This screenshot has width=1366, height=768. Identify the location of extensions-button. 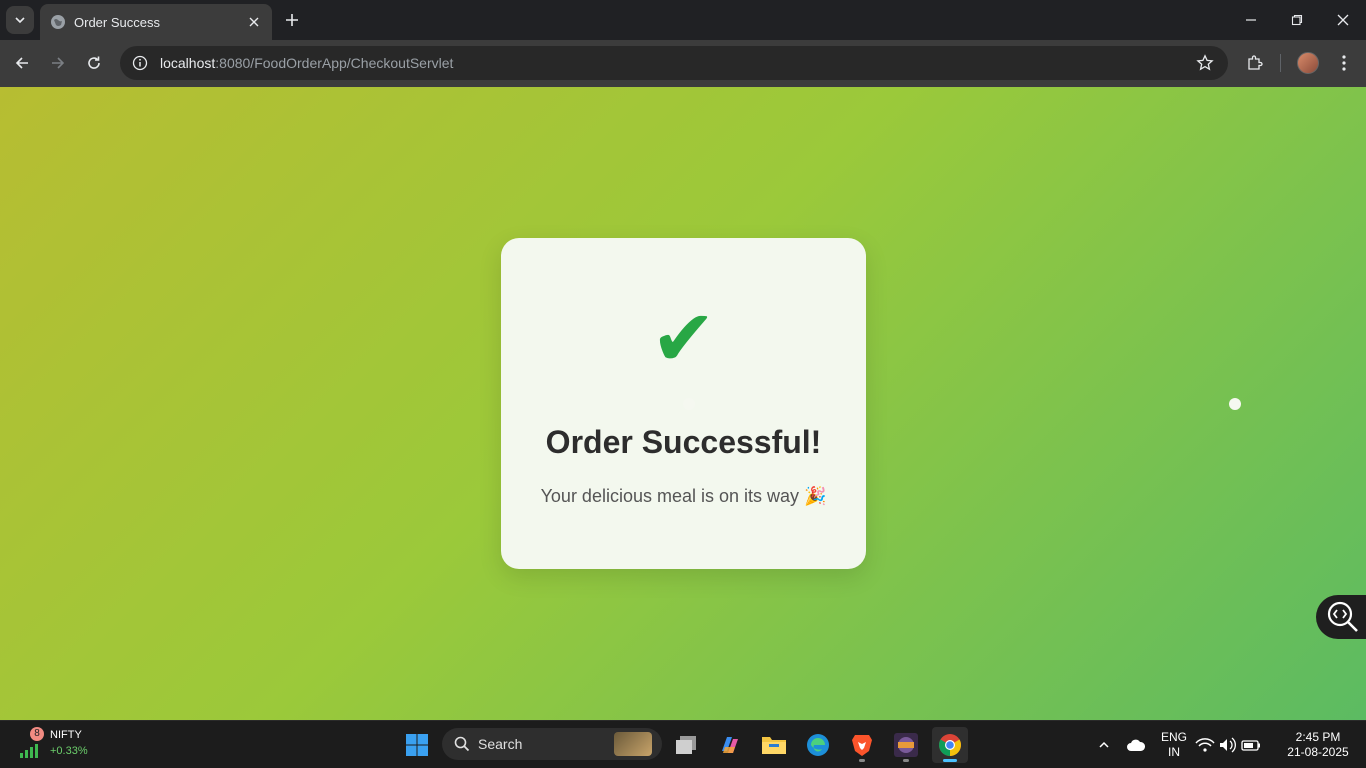
(1255, 63).